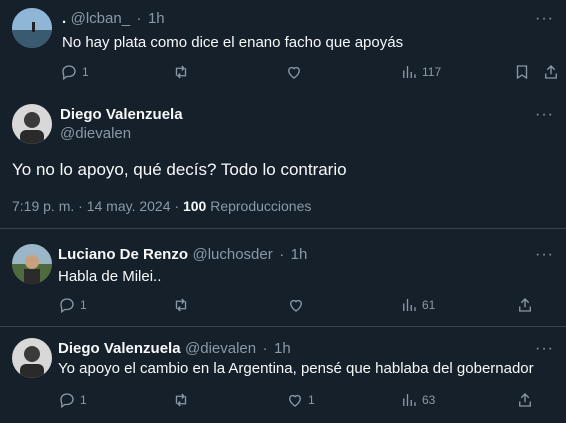 The image size is (566, 423). What do you see at coordinates (283, 401) in the screenshot?
I see `tweet-actions: 1 1 63` at bounding box center [283, 401].